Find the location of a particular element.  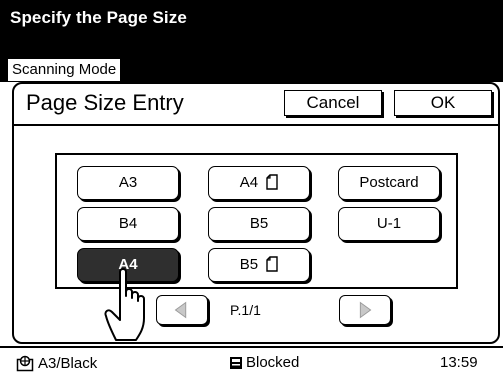

size-label: U-1 is located at coordinates (389, 223).